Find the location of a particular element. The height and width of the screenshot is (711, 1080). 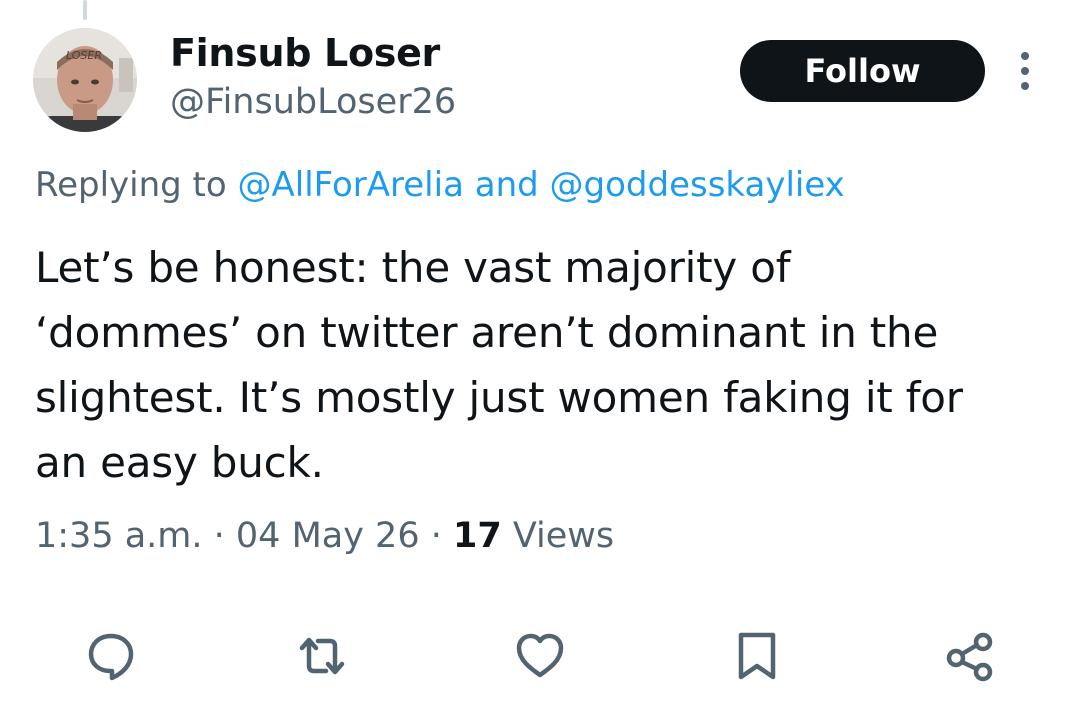

tweet-time: 1:35 a.m. is located at coordinates (119, 536).